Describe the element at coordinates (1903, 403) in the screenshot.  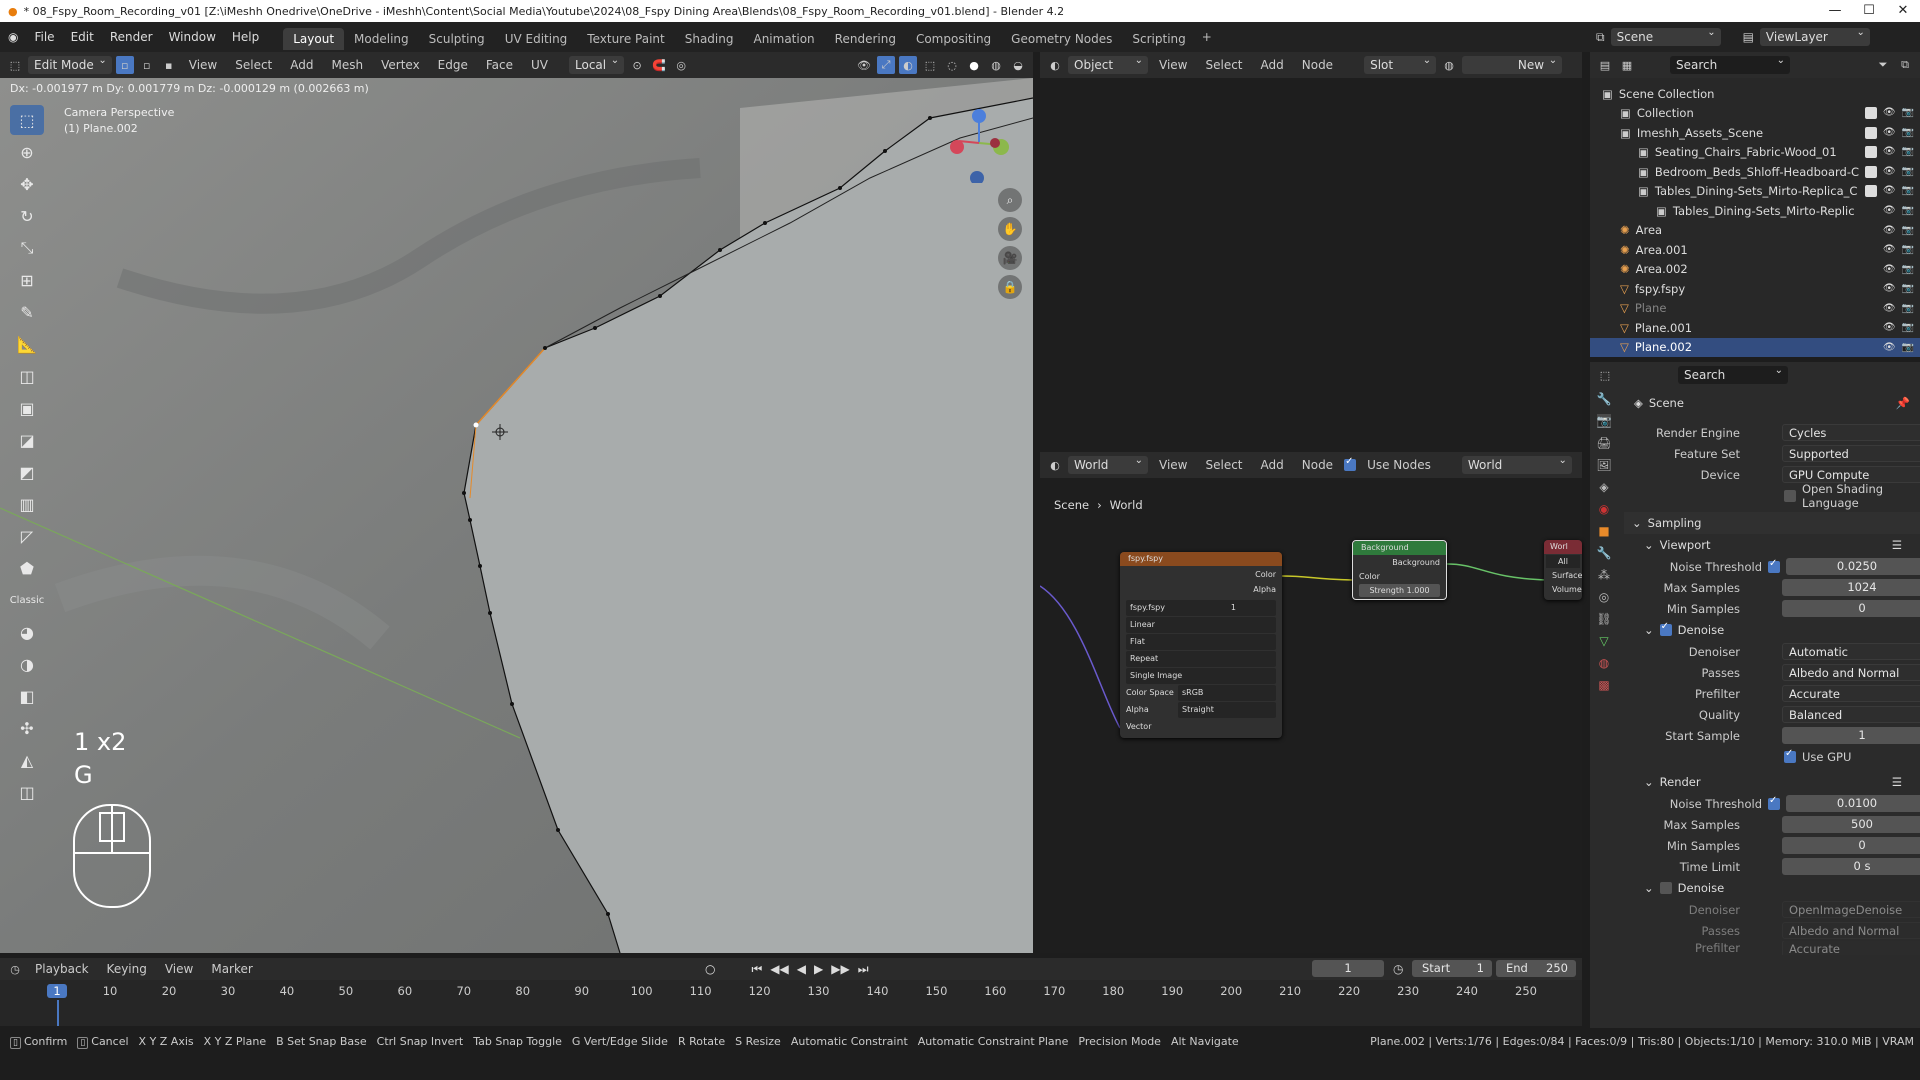
I see `pin-icon: 📌` at that location.